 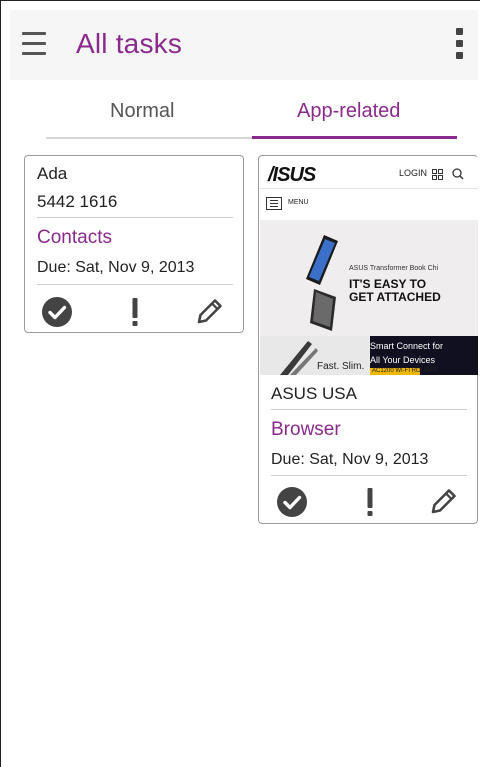 I want to click on hamburger-icon, so click(x=34, y=44).